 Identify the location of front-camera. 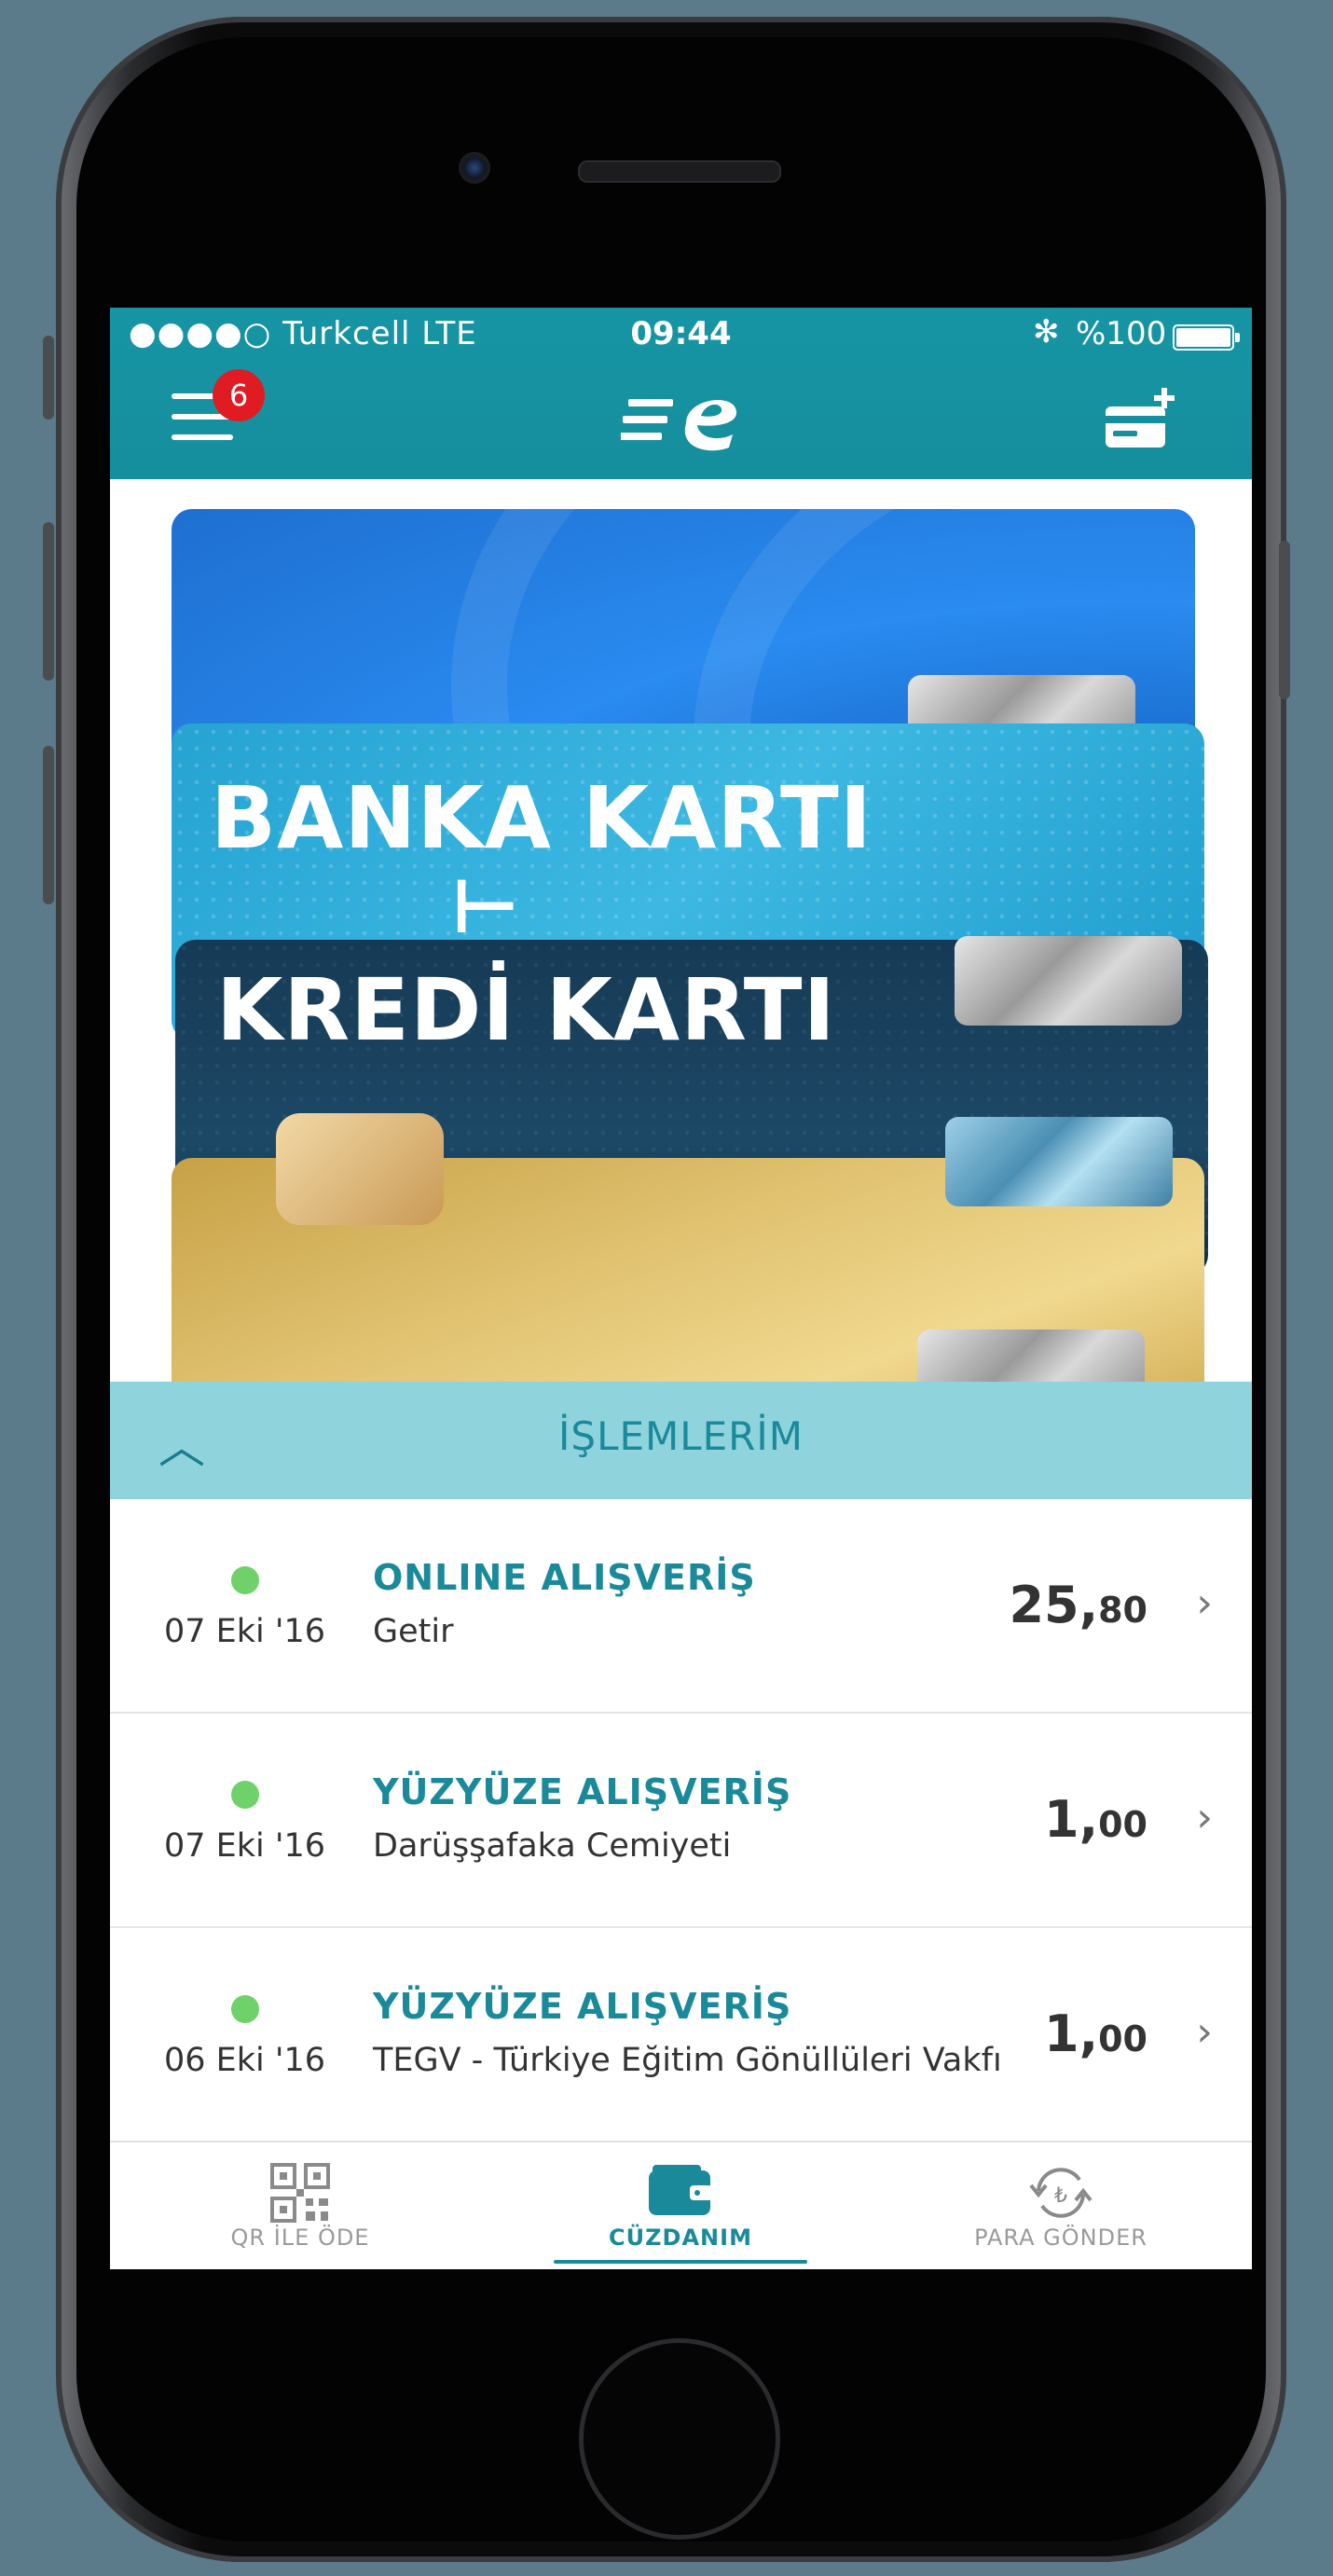
(475, 168).